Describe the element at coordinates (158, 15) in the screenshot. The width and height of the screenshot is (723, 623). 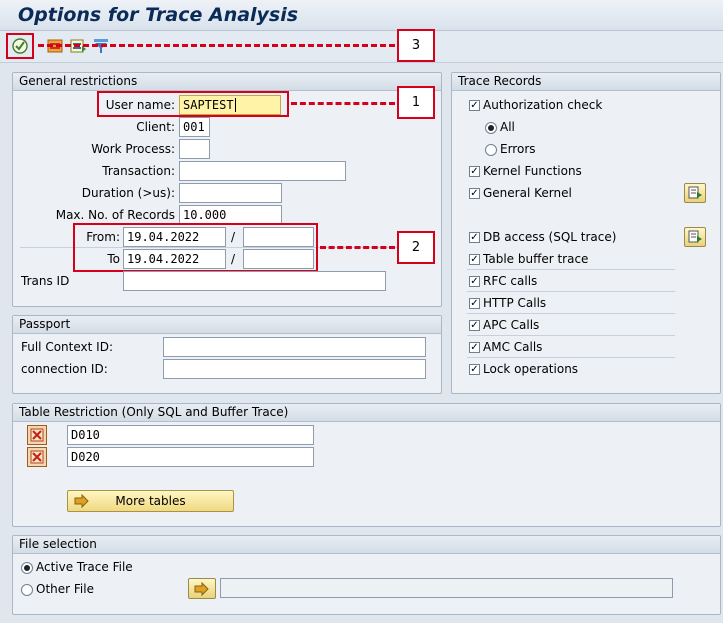
I see `window-title: Options for Trace Analysis` at that location.